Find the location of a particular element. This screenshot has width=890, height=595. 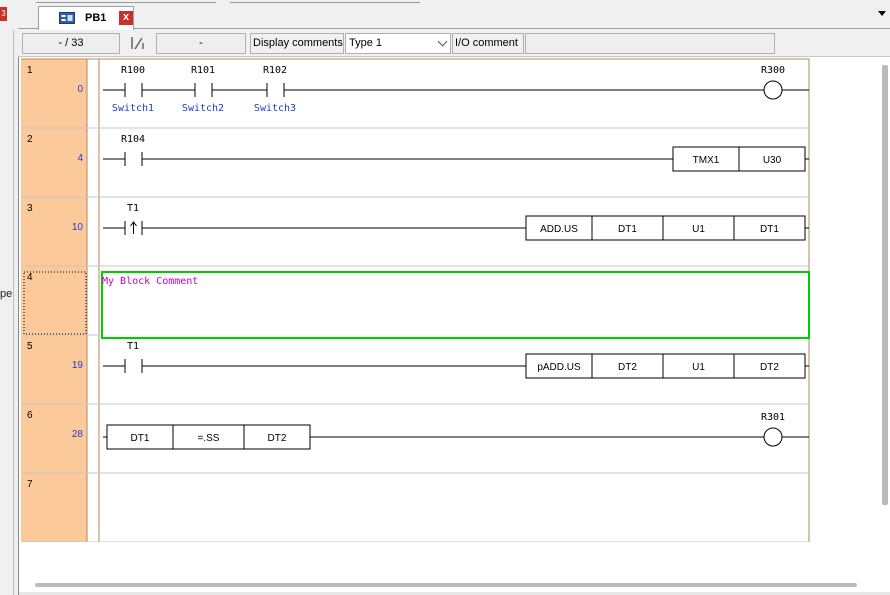

contact-device: R101 is located at coordinates (203, 70).